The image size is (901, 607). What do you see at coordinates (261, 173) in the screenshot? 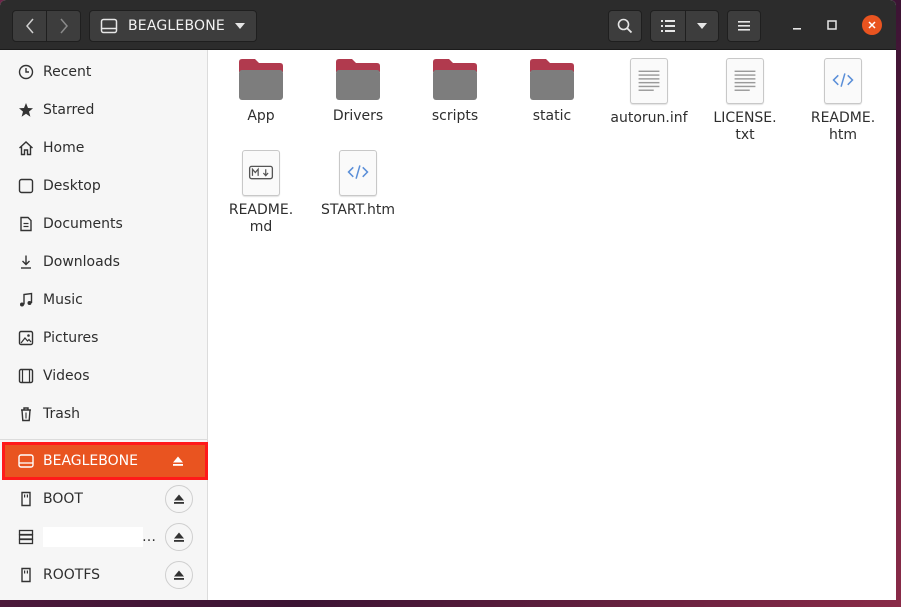
I see `markdown-file-icon` at bounding box center [261, 173].